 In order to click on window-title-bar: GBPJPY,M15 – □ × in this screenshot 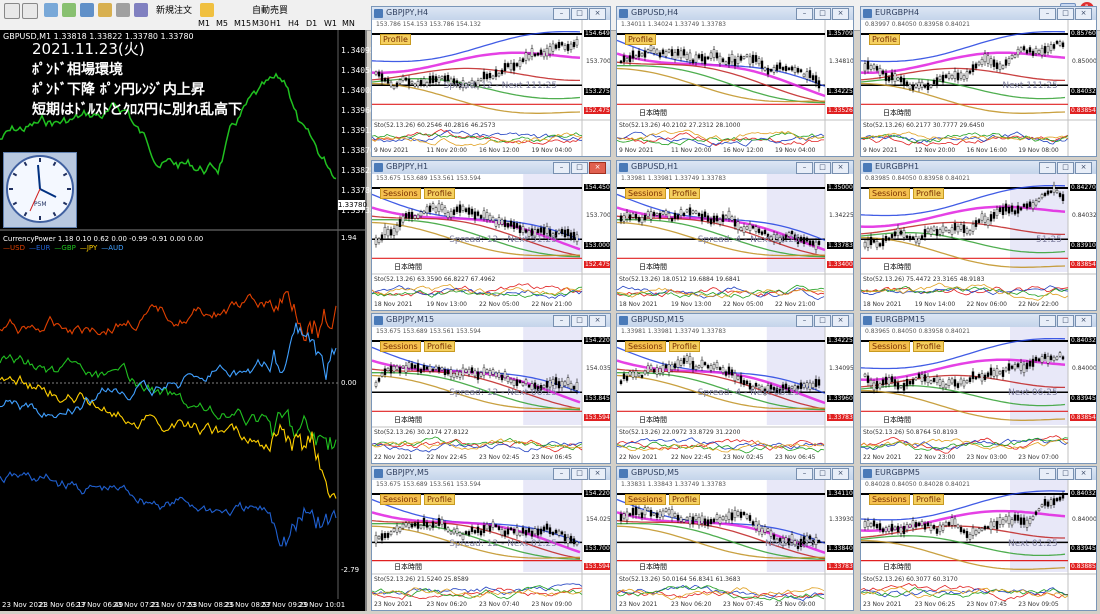, I will do `click(491, 321)`.